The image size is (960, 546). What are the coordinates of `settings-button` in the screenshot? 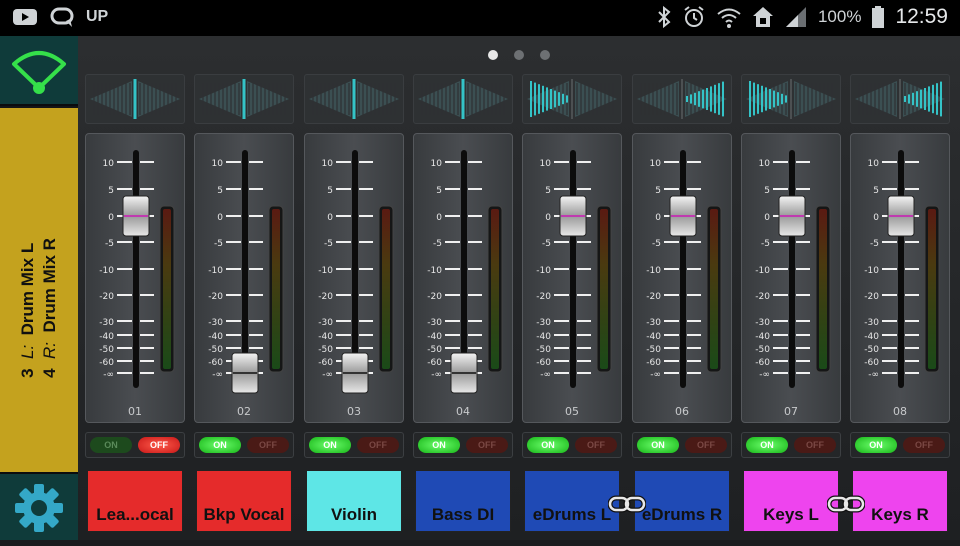 It's located at (39, 506).